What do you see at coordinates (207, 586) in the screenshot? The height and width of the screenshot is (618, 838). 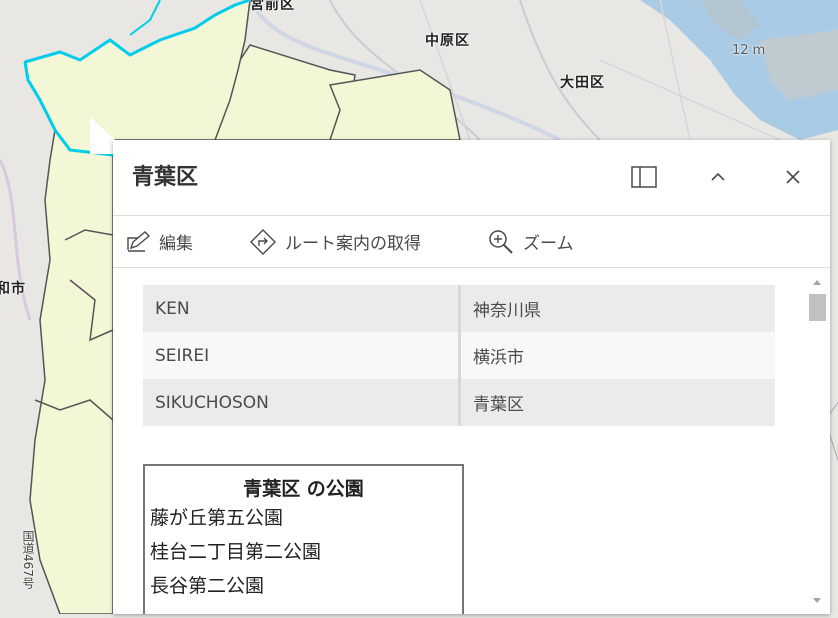 I see `list-item: 長谷第二公園` at bounding box center [207, 586].